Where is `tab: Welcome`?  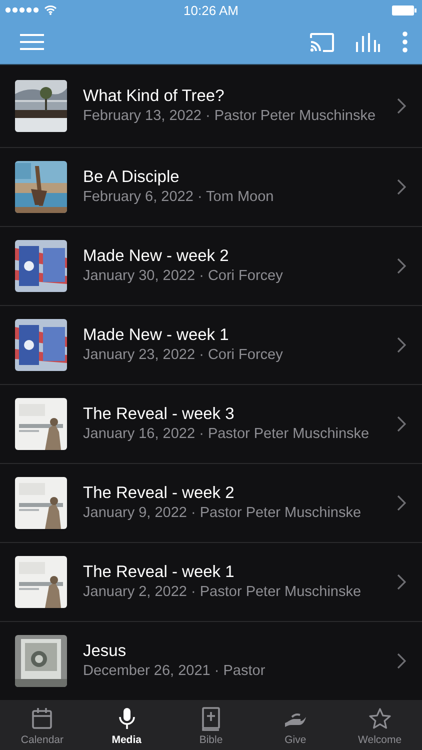
tab: Welcome is located at coordinates (380, 725).